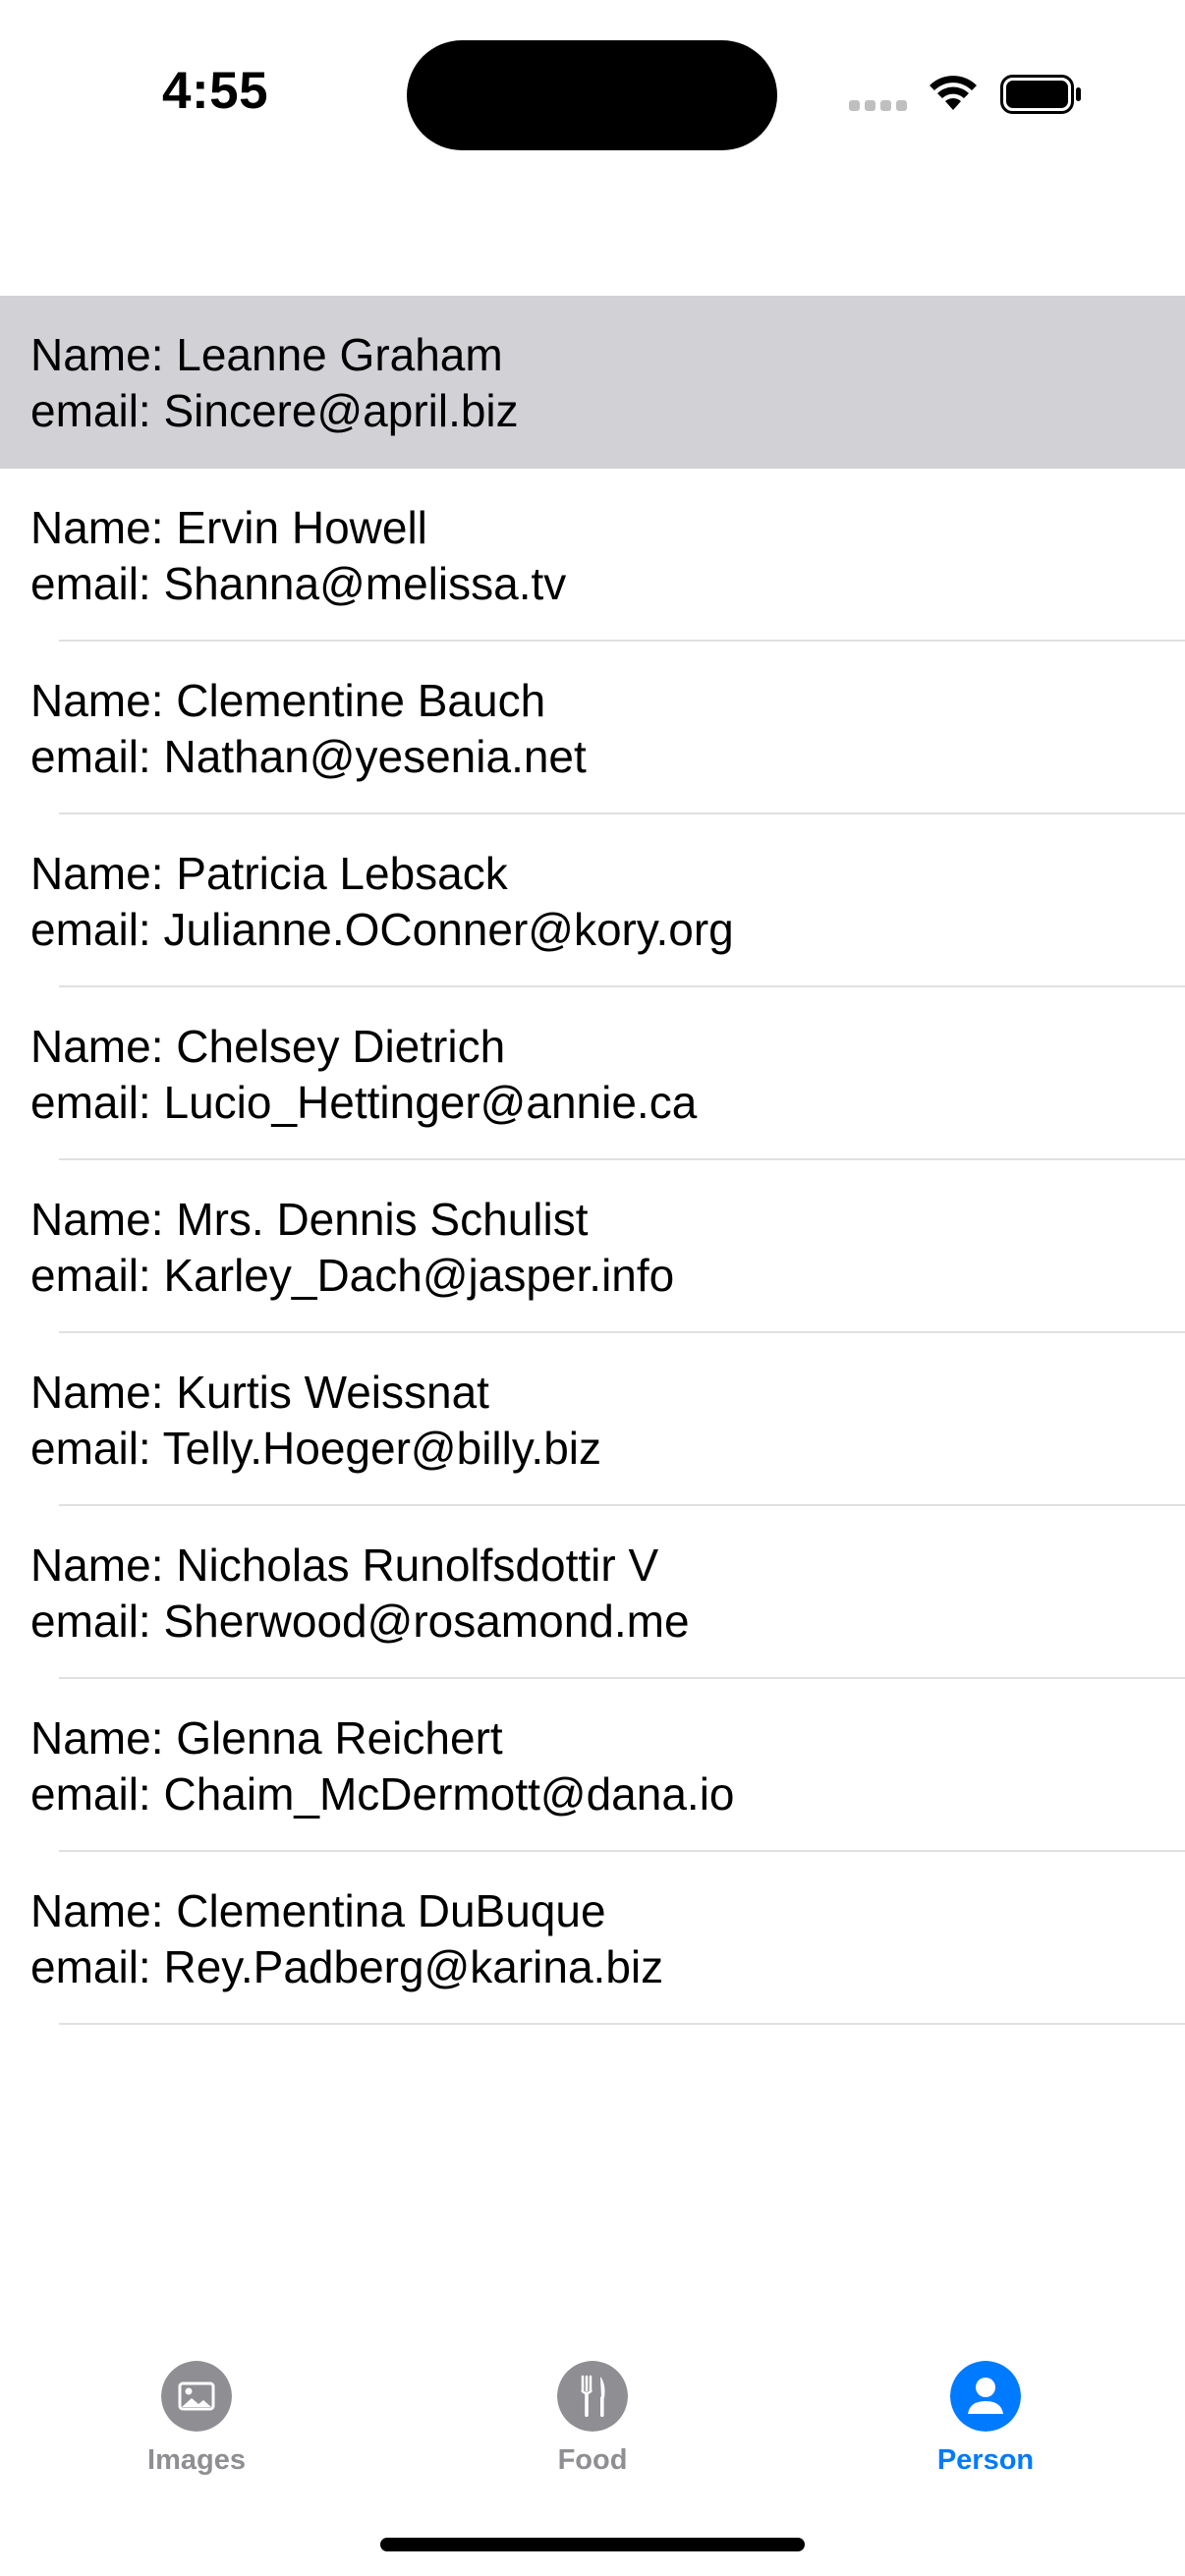 This screenshot has height=2576, width=1185. I want to click on home-indicator, so click(592, 2544).